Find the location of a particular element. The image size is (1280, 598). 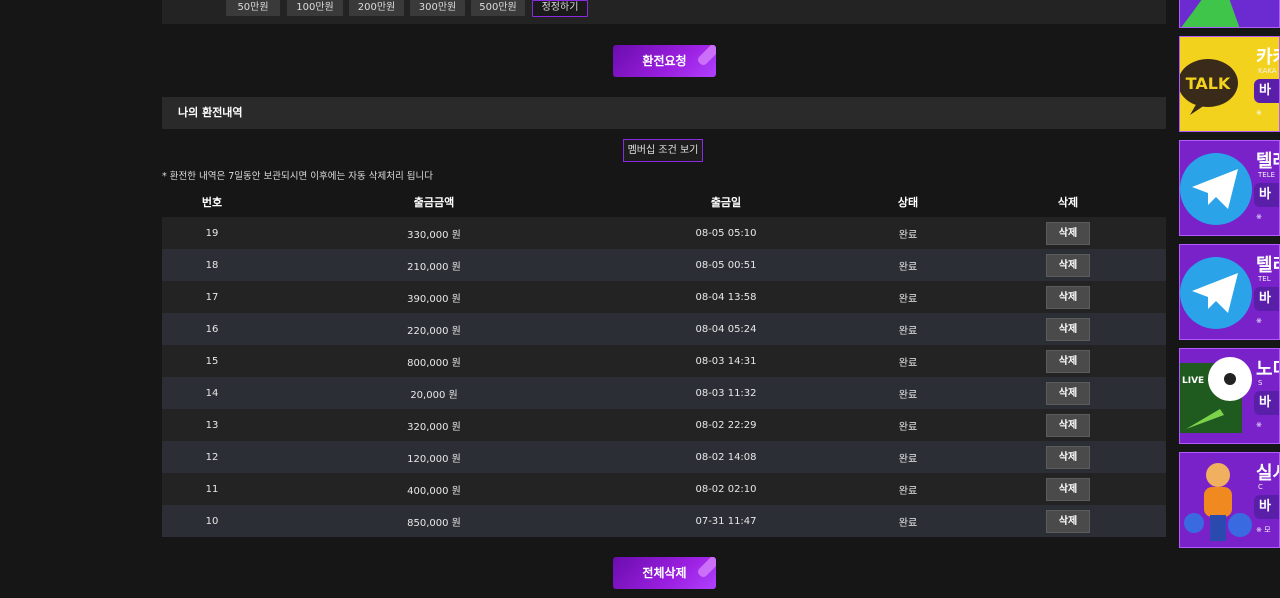

side-banner-kakao: TALK 카카KAKA 바 ※ is located at coordinates (1229, 84).